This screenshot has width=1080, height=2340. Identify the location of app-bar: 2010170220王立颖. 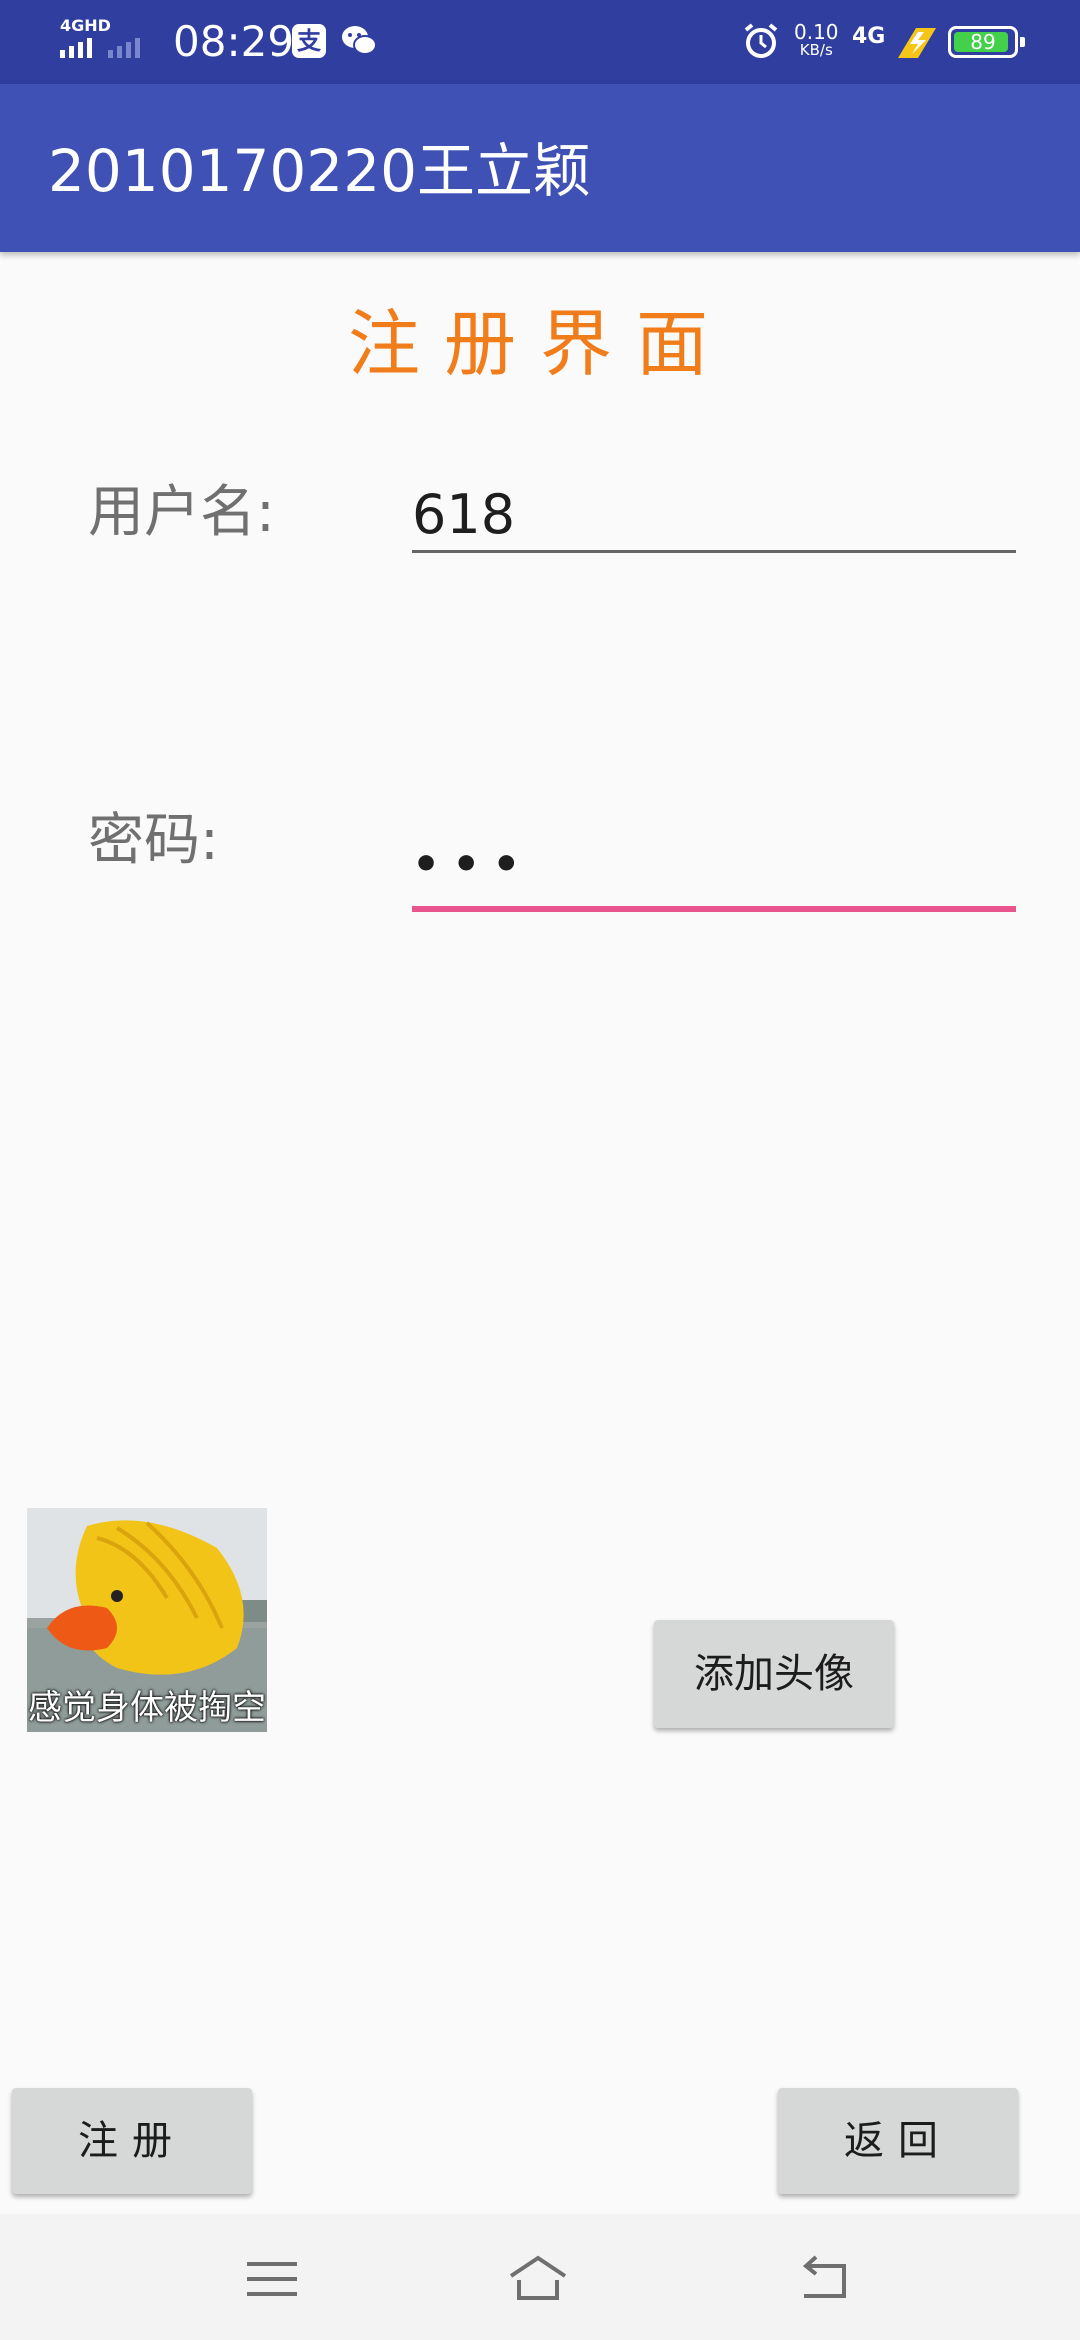
(540, 168).